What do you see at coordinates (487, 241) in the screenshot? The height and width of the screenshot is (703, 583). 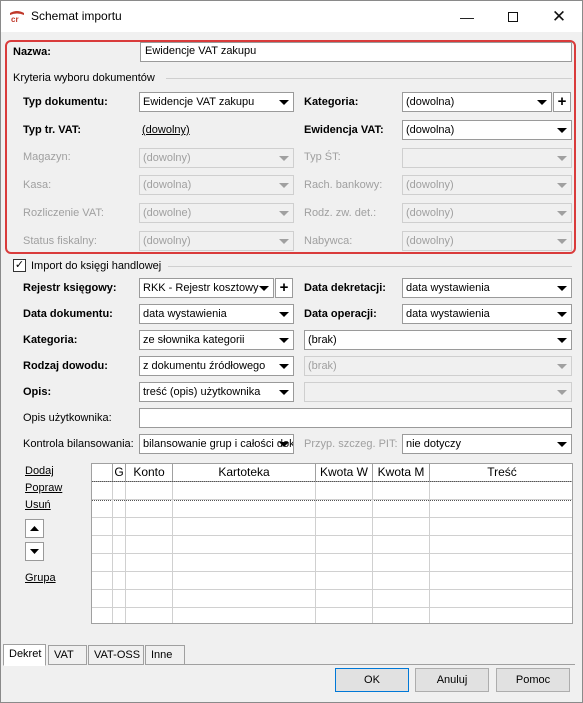 I see `nabywca-select: (dowolny)` at bounding box center [487, 241].